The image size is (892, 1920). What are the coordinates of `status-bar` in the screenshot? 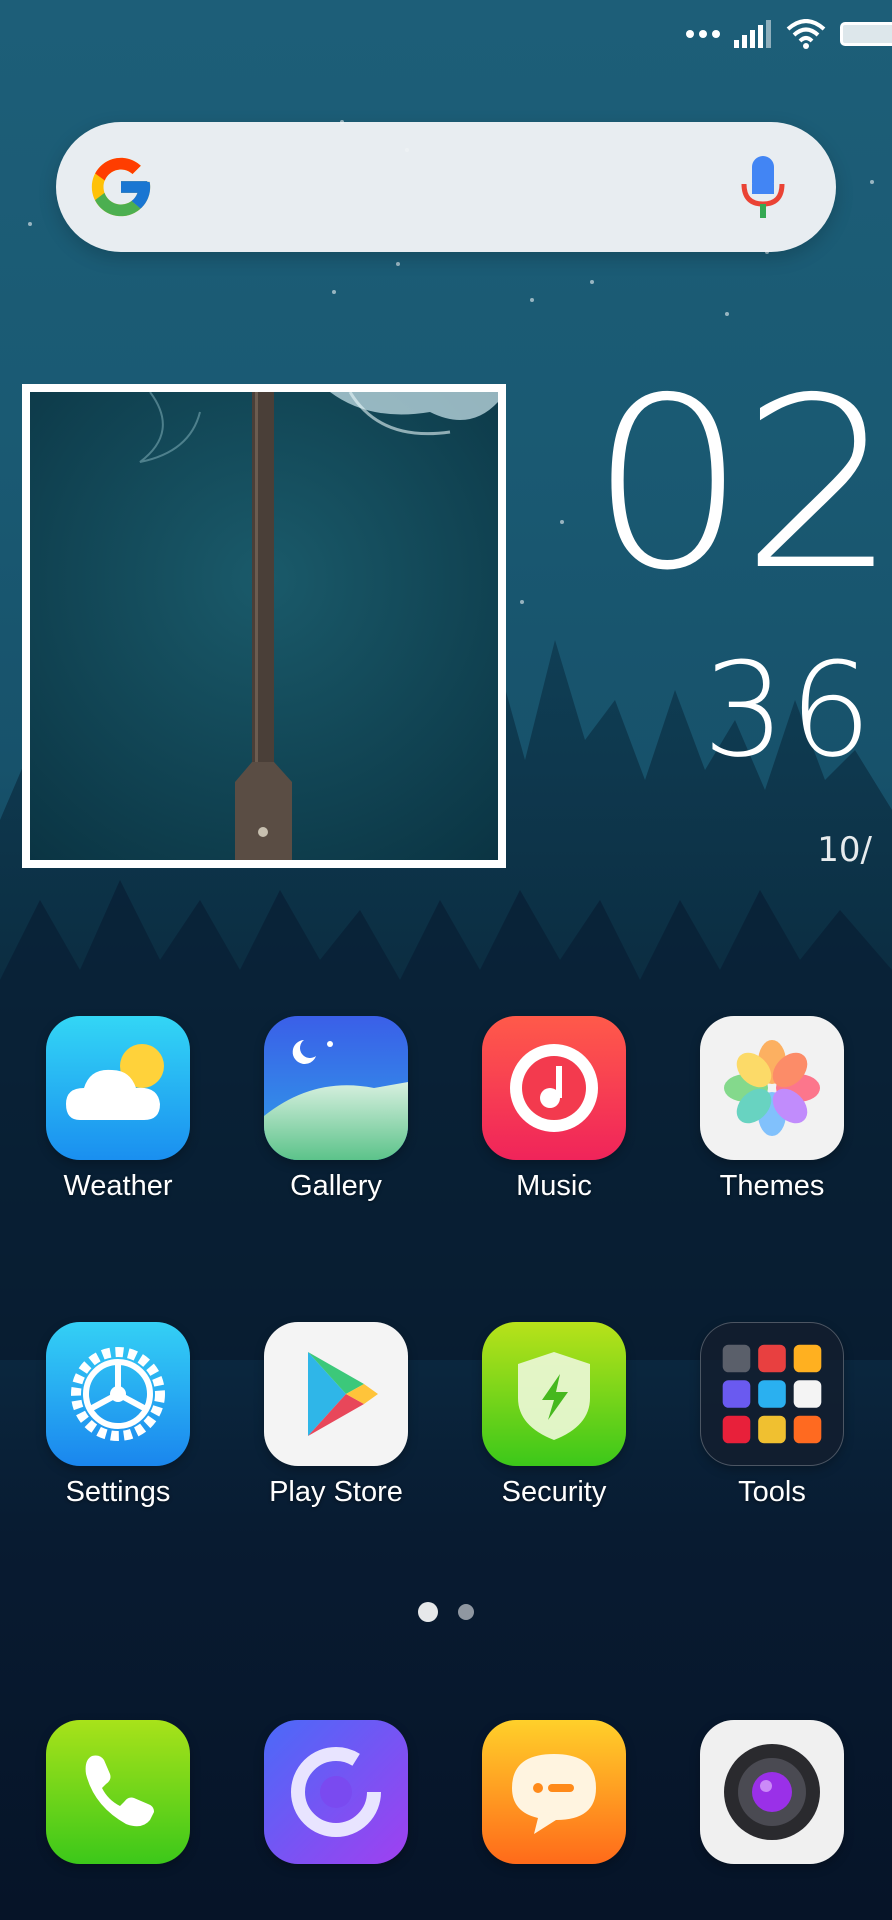 It's located at (789, 34).